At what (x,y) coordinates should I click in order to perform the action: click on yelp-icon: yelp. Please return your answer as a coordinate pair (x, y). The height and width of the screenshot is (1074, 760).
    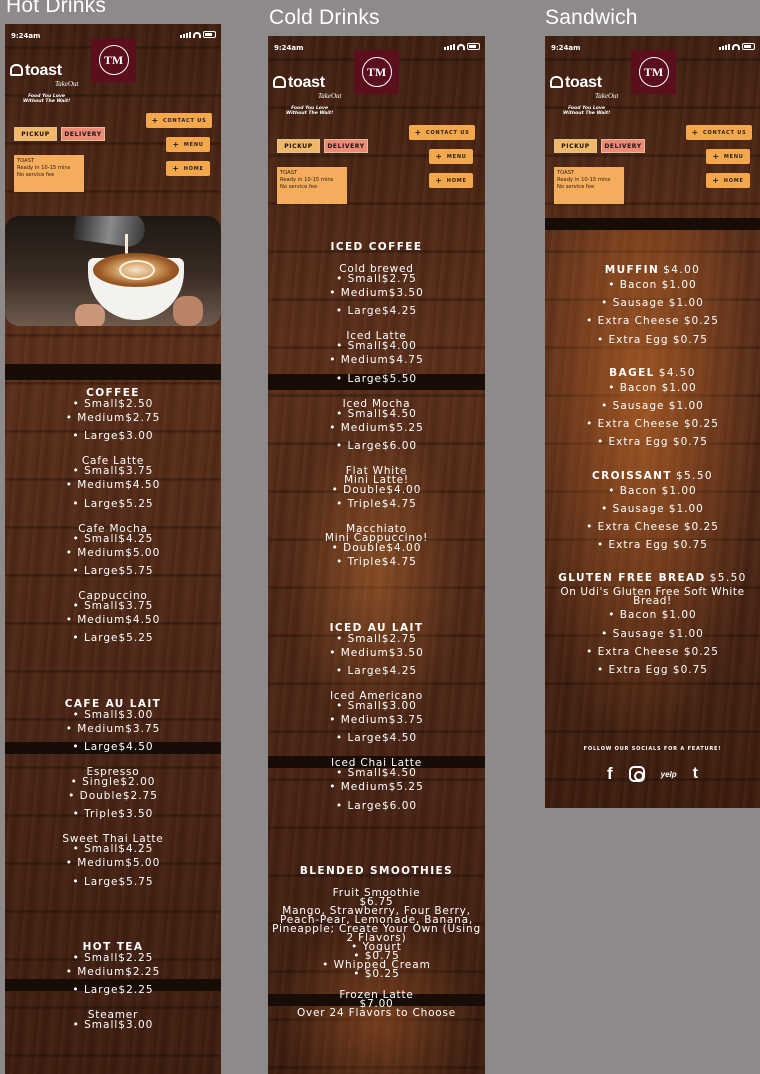
    Looking at the image, I should click on (669, 774).